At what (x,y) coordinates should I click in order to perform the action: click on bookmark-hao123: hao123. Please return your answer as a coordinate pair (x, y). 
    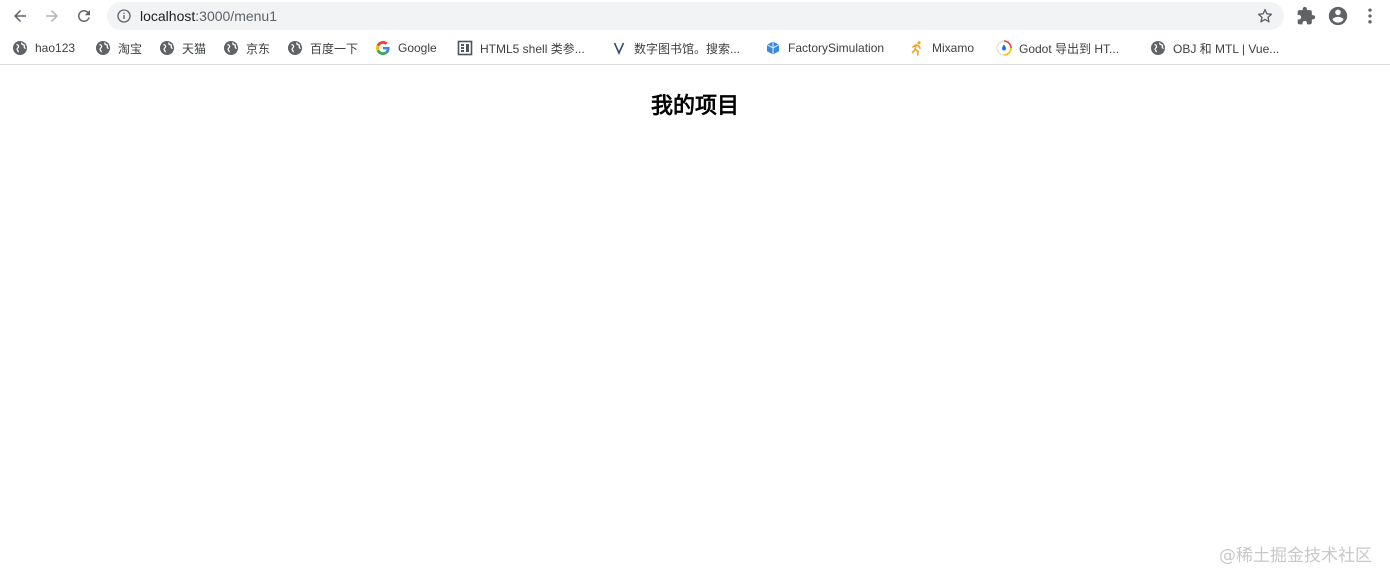
    Looking at the image, I should click on (43, 48).